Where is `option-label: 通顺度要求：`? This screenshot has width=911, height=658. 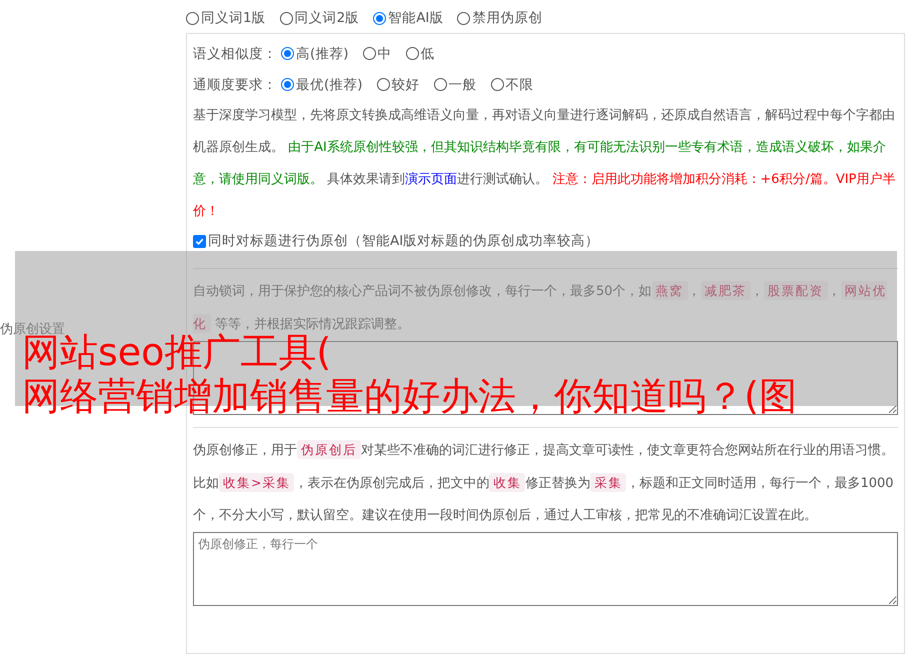
option-label: 通顺度要求： is located at coordinates (235, 85).